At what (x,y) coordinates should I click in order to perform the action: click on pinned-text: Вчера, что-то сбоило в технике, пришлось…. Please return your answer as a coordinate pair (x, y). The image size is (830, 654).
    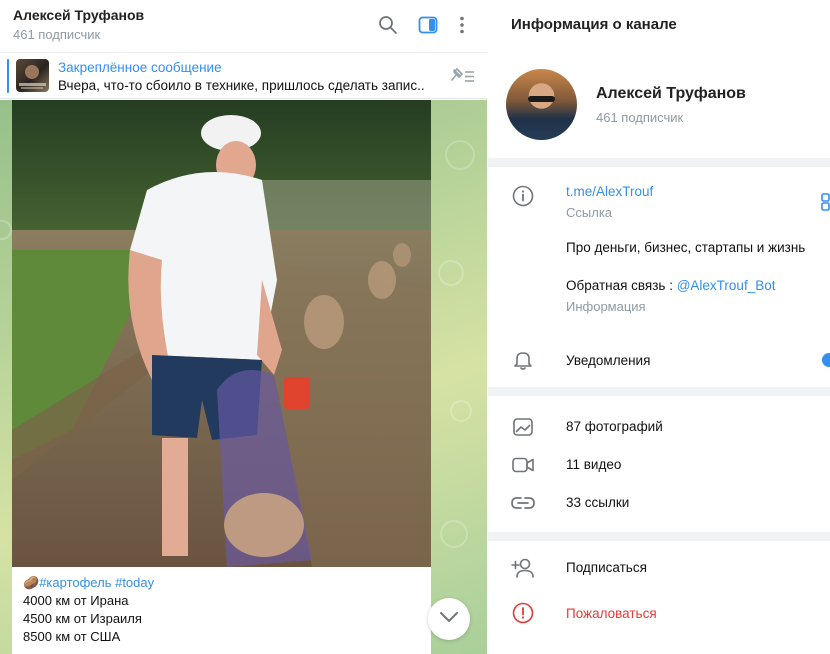
    Looking at the image, I should click on (241, 85).